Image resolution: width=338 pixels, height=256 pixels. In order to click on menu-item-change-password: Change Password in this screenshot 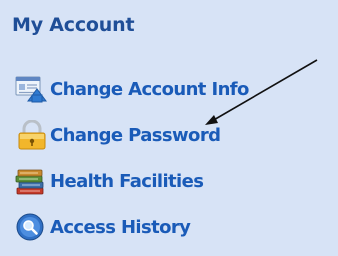, I will do `click(117, 135)`.